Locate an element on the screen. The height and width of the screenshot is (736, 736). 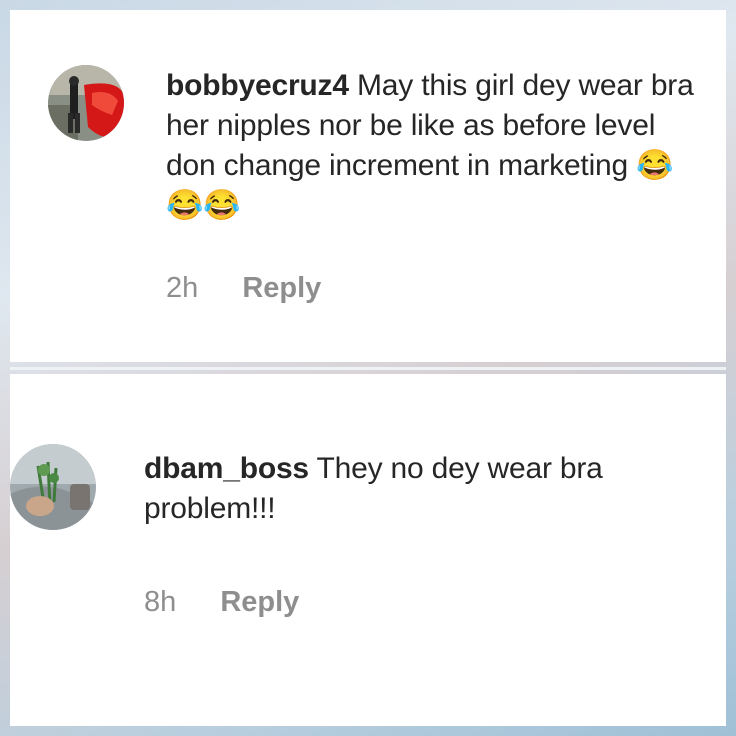
comment-timestamp: 8h is located at coordinates (160, 602).